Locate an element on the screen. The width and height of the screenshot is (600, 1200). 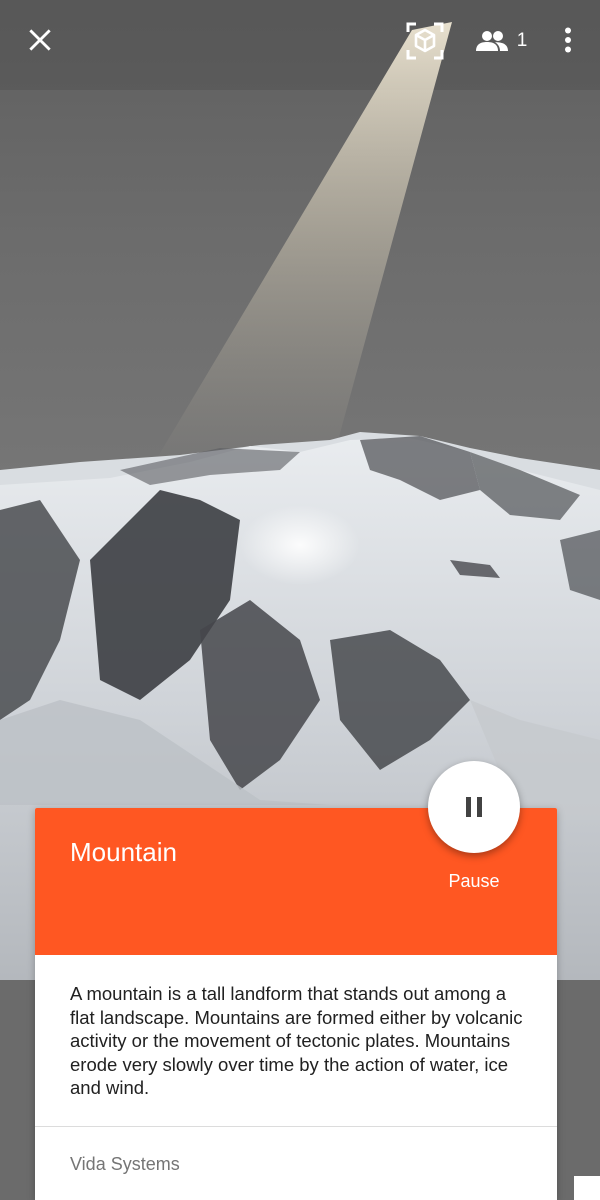
corner-edge is located at coordinates (587, 1188).